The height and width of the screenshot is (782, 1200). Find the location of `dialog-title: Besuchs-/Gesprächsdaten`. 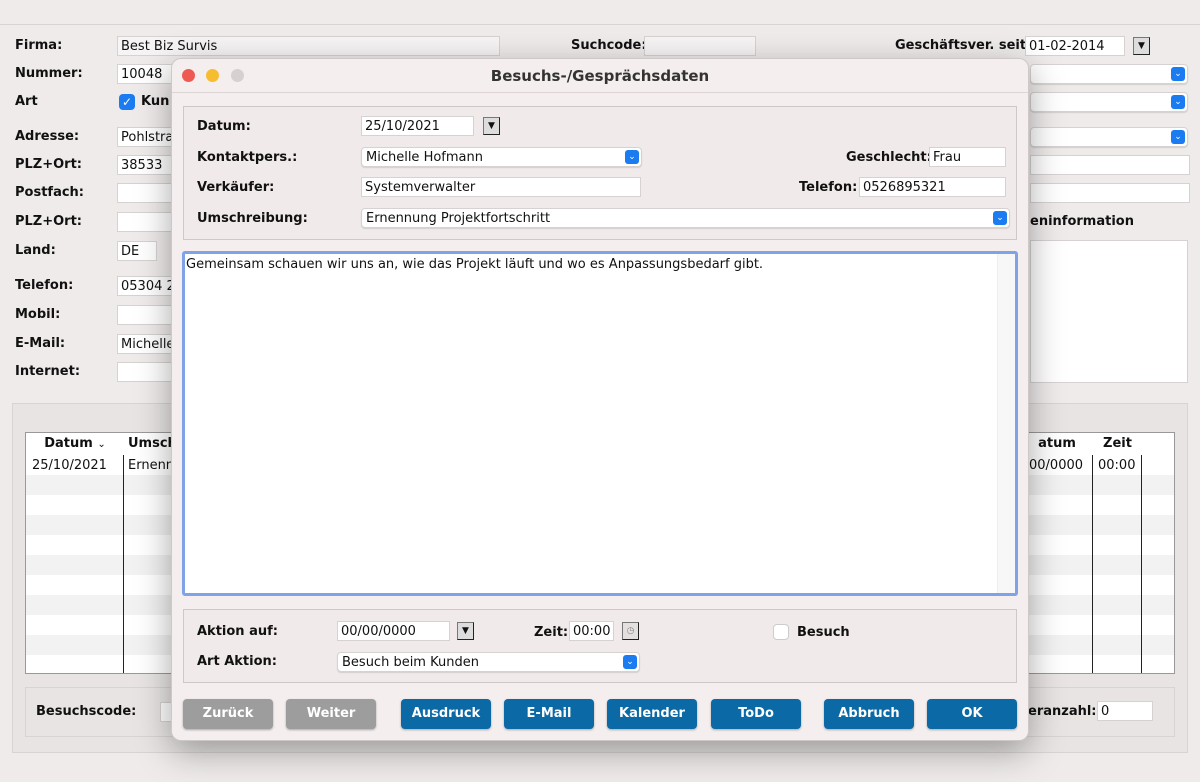

dialog-title: Besuchs-/Gesprächsdaten is located at coordinates (600, 76).